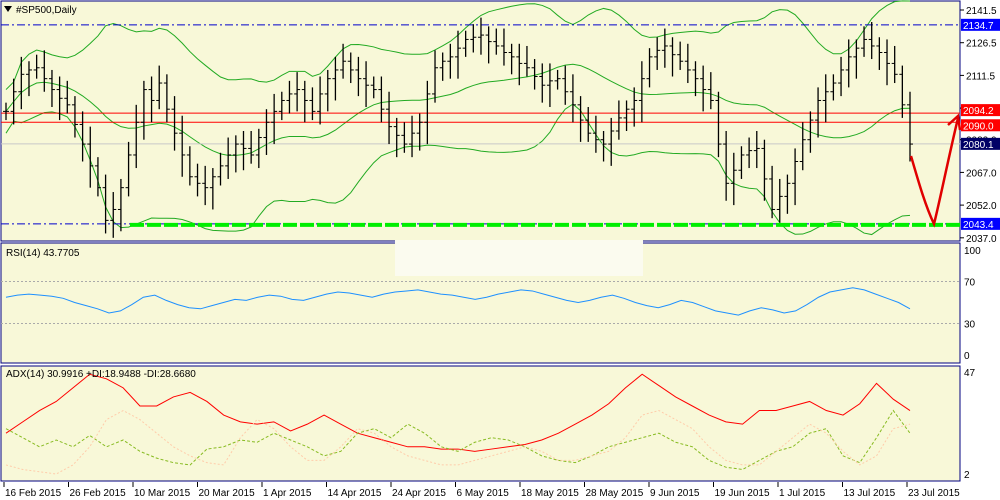 This screenshot has width=1000, height=500. I want to click on adx-tick-label: 2, so click(967, 475).